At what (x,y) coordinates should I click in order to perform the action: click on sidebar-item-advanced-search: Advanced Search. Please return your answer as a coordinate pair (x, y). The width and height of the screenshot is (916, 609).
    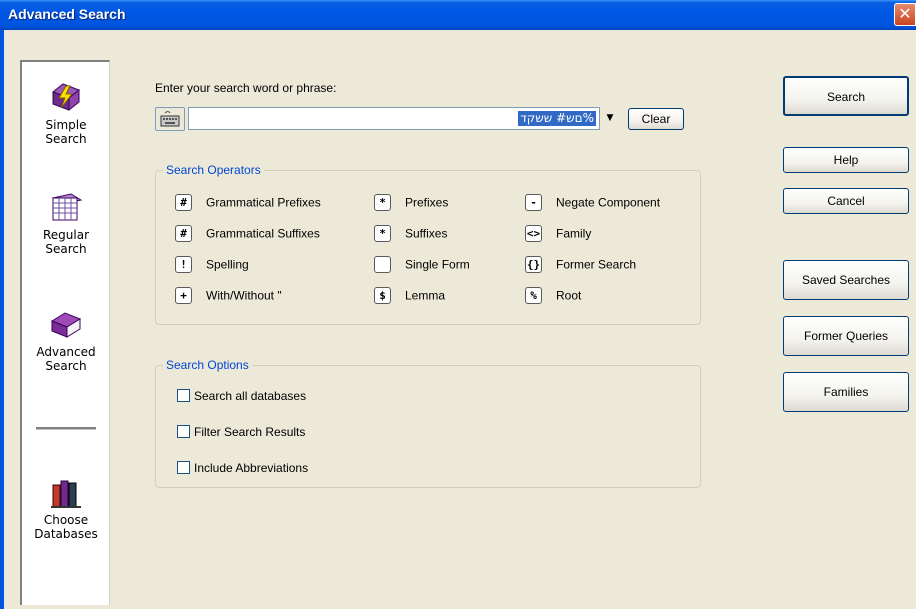
    Looking at the image, I should click on (66, 340).